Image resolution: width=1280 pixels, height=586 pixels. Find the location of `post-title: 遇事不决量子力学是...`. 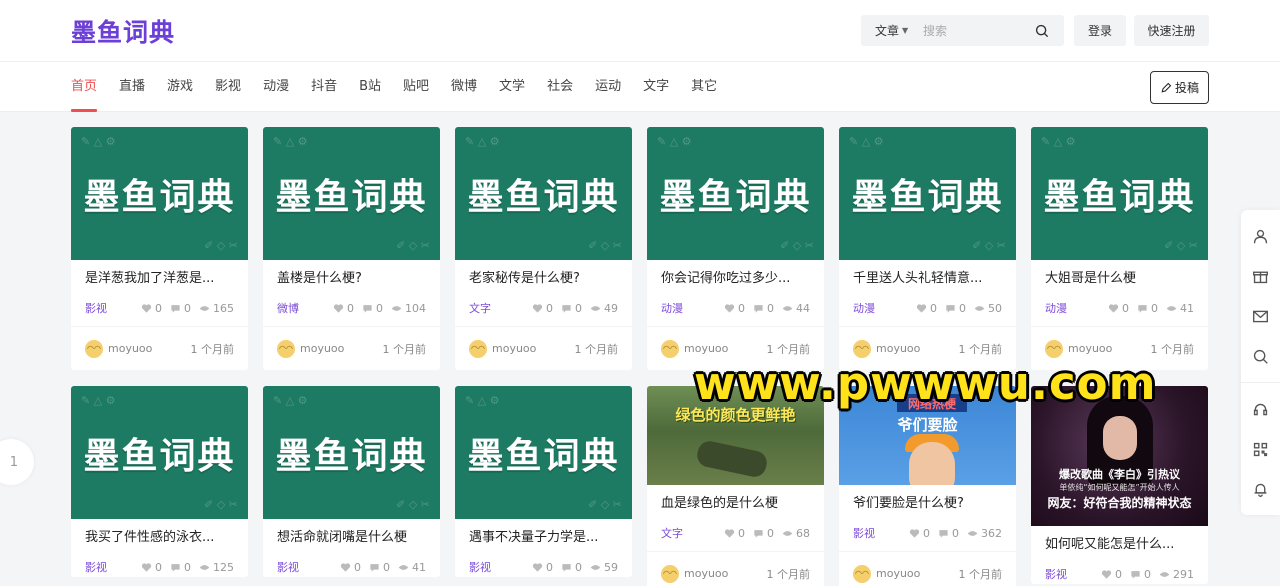

post-title: 遇事不决量子力学是... is located at coordinates (543, 538).